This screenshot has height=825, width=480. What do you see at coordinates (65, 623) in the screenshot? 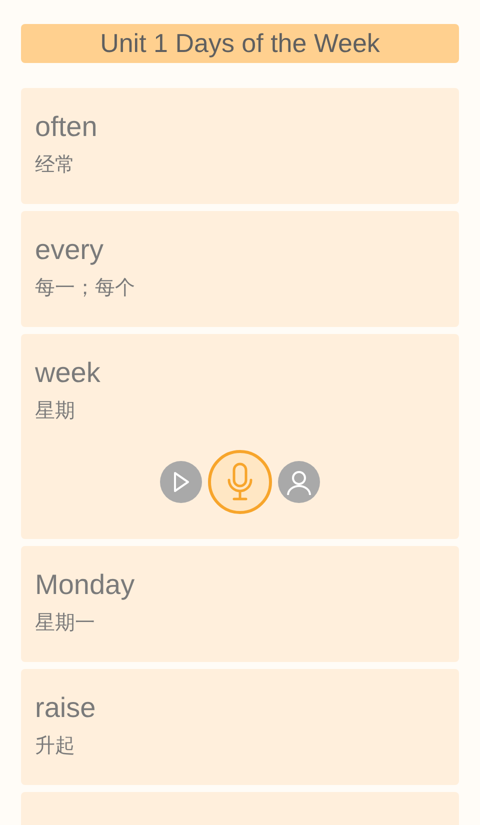
I see `meaning-text: 星期一` at bounding box center [65, 623].